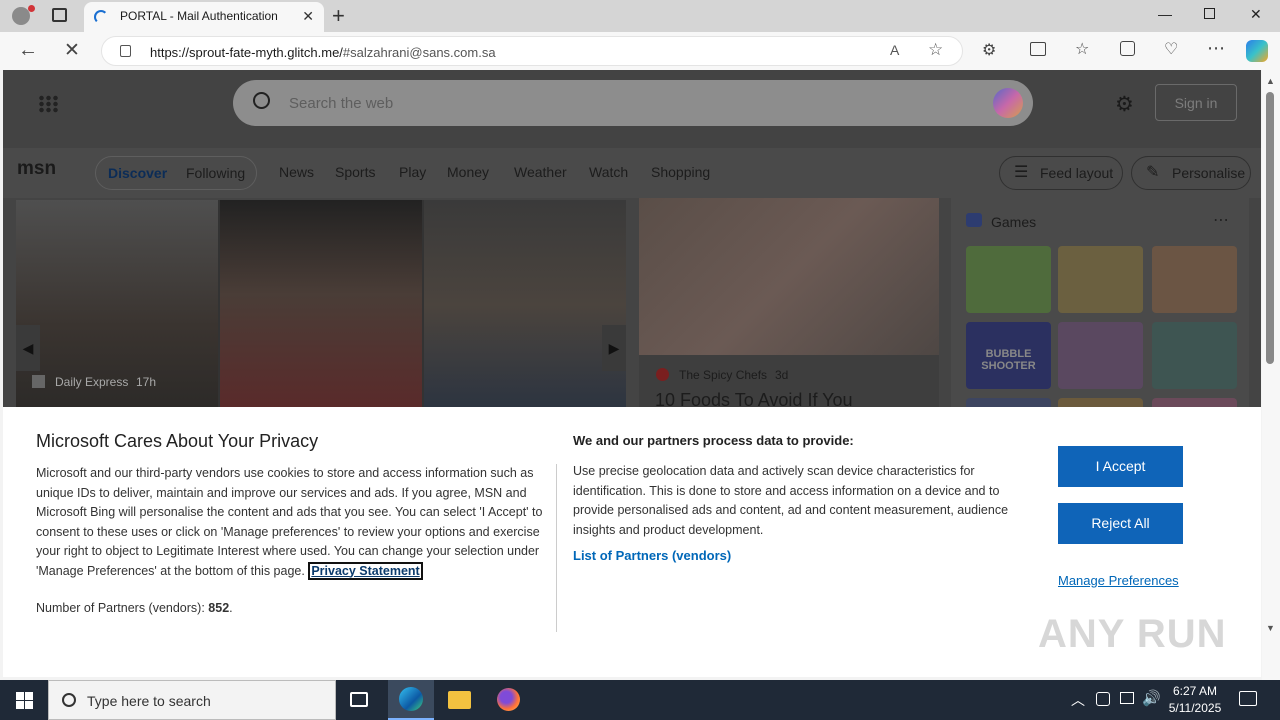 The width and height of the screenshot is (1280, 720). I want to click on game-tile-bubble-shooter: BUBBLE SHOOTER, so click(1008, 355).